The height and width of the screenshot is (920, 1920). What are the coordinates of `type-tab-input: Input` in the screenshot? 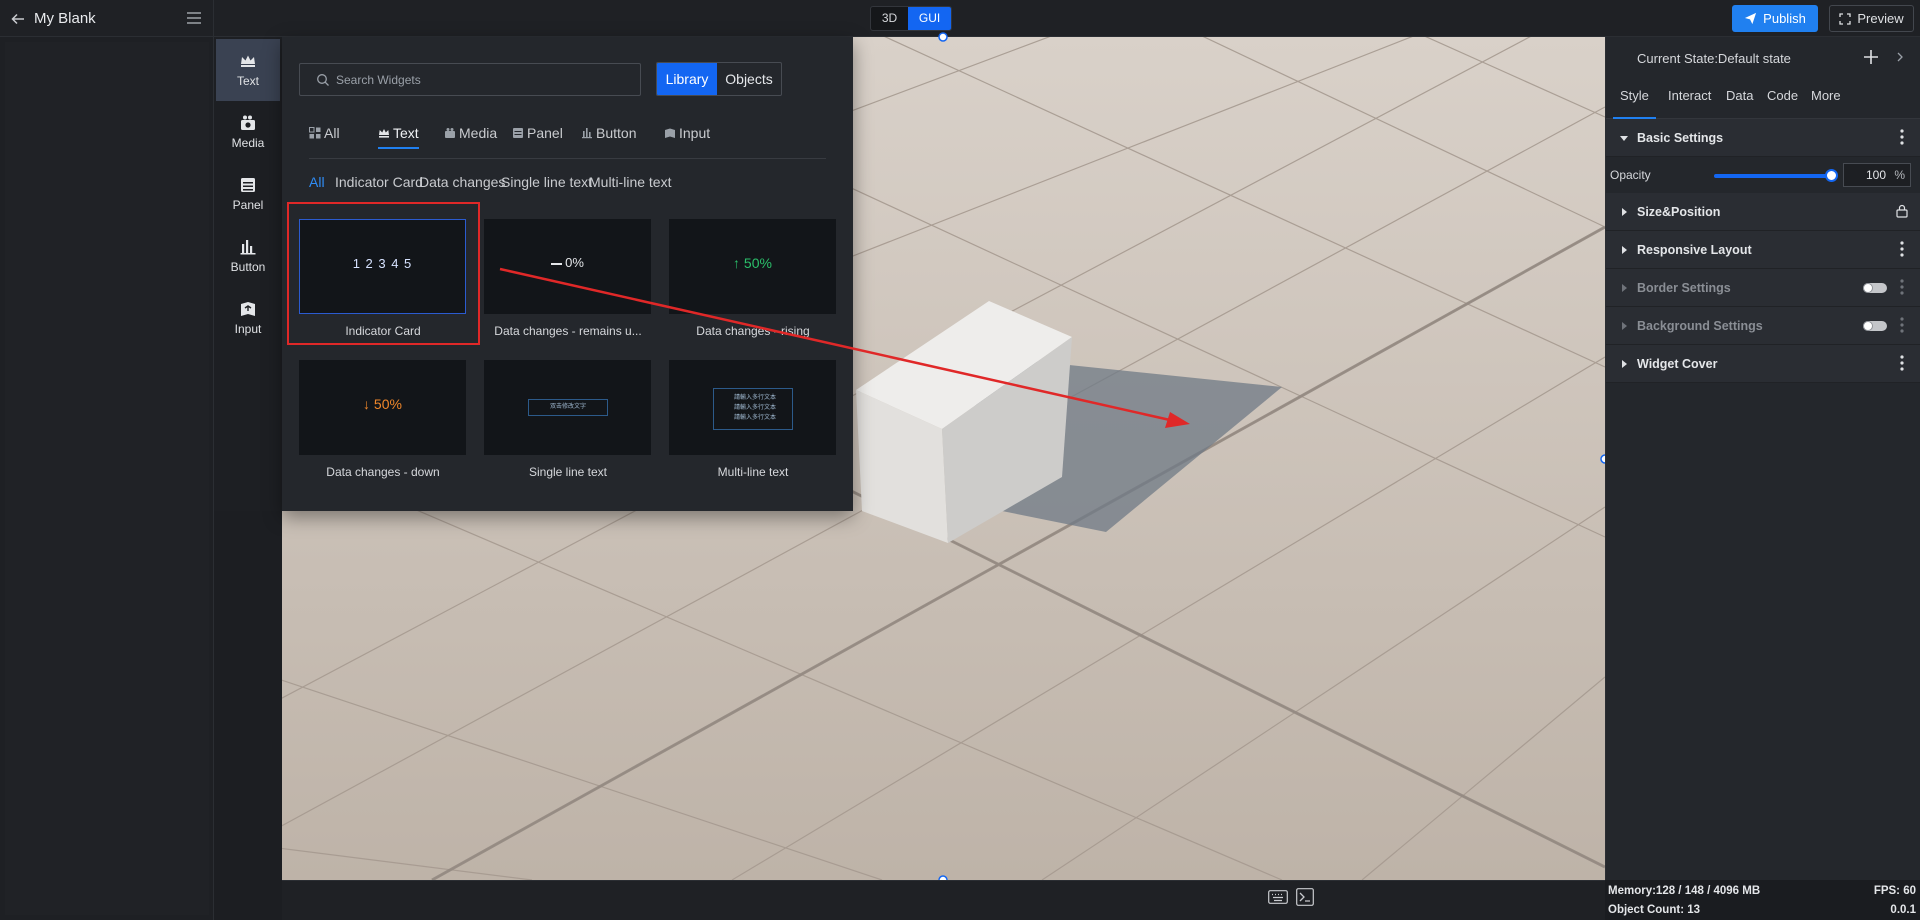 It's located at (687, 133).